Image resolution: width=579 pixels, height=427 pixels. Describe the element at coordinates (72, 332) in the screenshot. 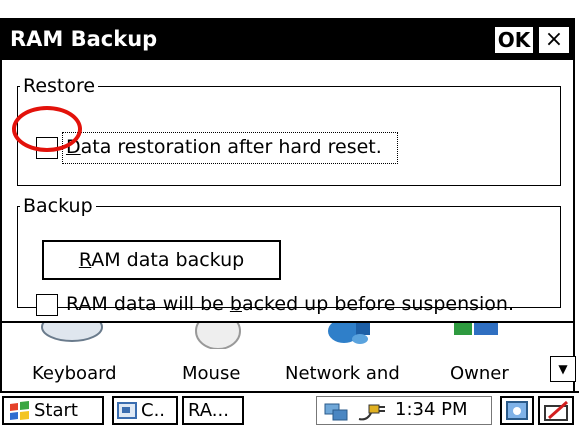

I see `keyboard-icon` at that location.